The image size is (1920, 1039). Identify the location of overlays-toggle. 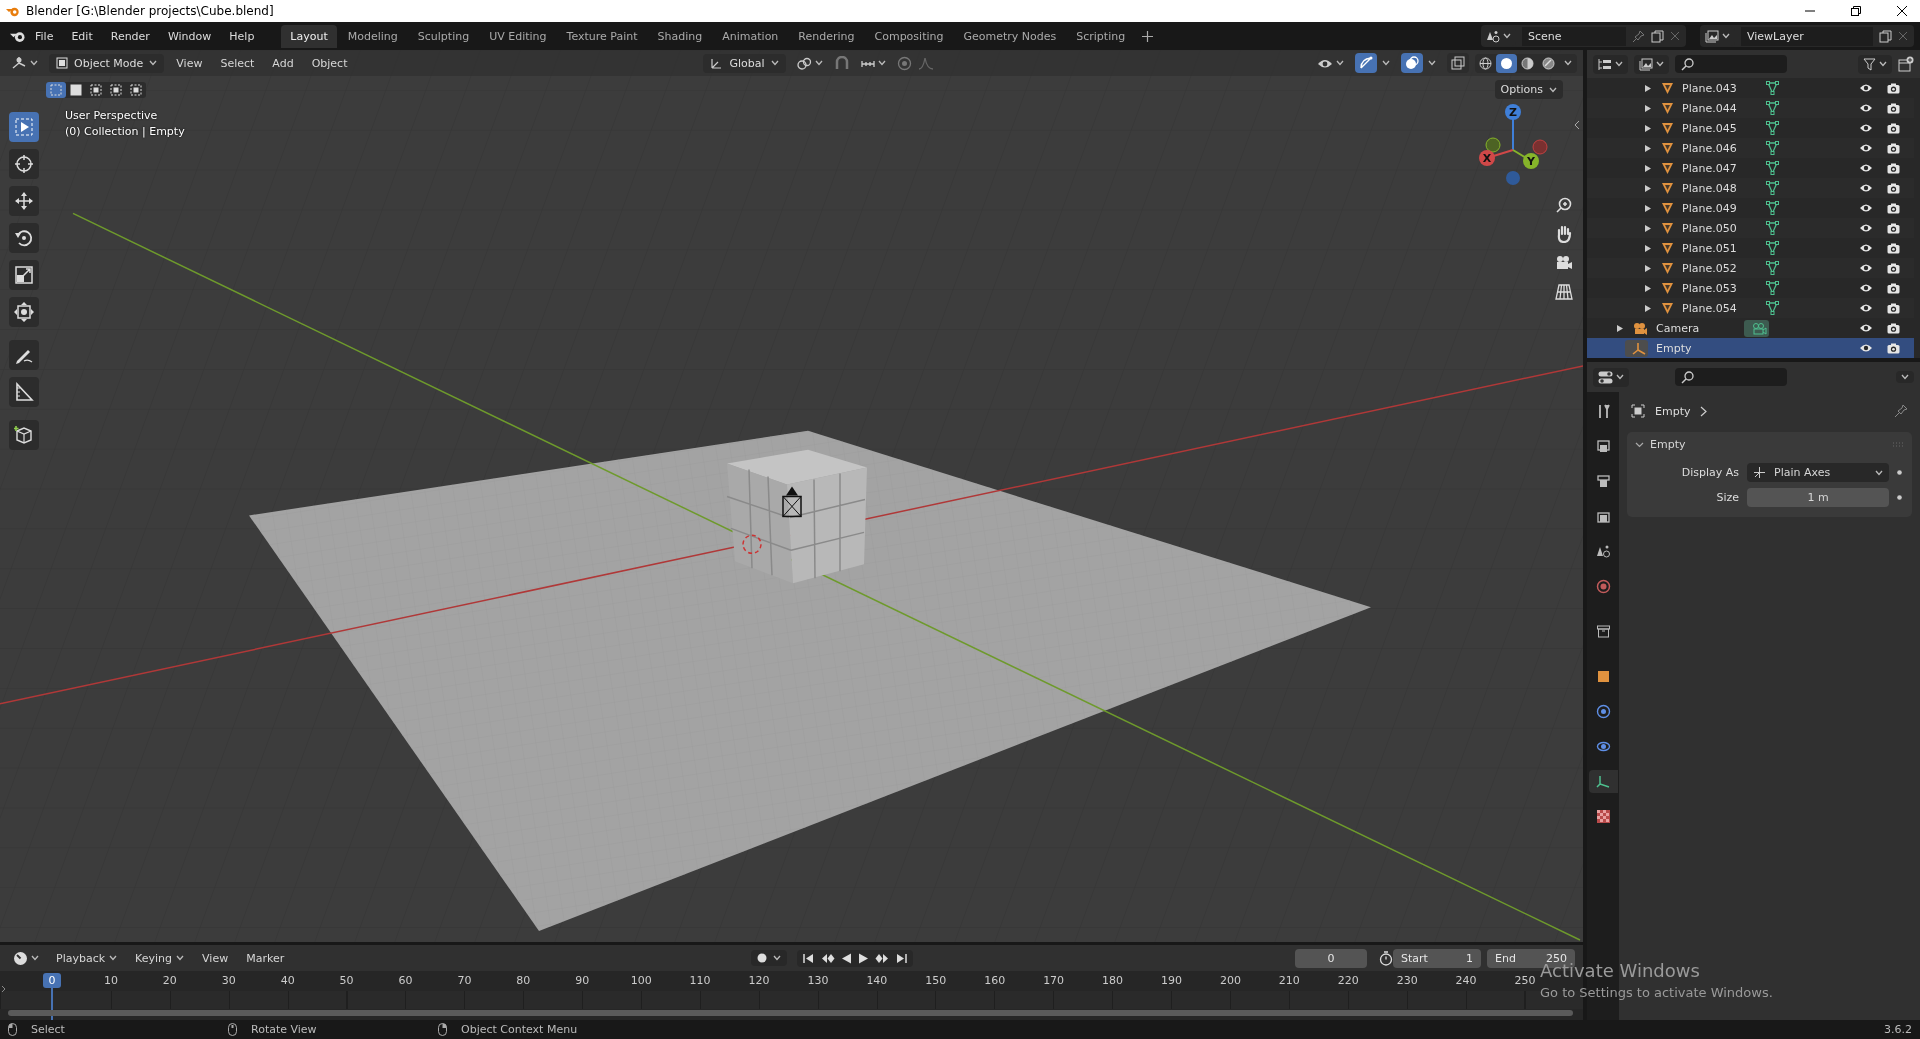
(1412, 63).